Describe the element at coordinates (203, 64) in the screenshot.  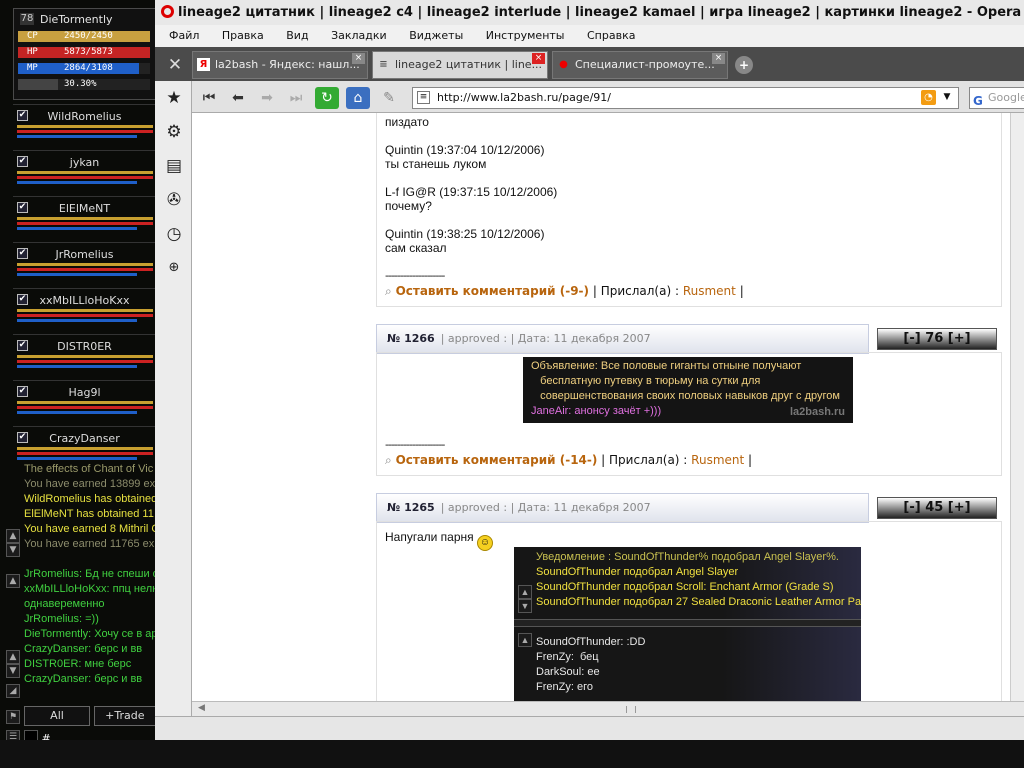
I see `yandex-icon: Я` at that location.